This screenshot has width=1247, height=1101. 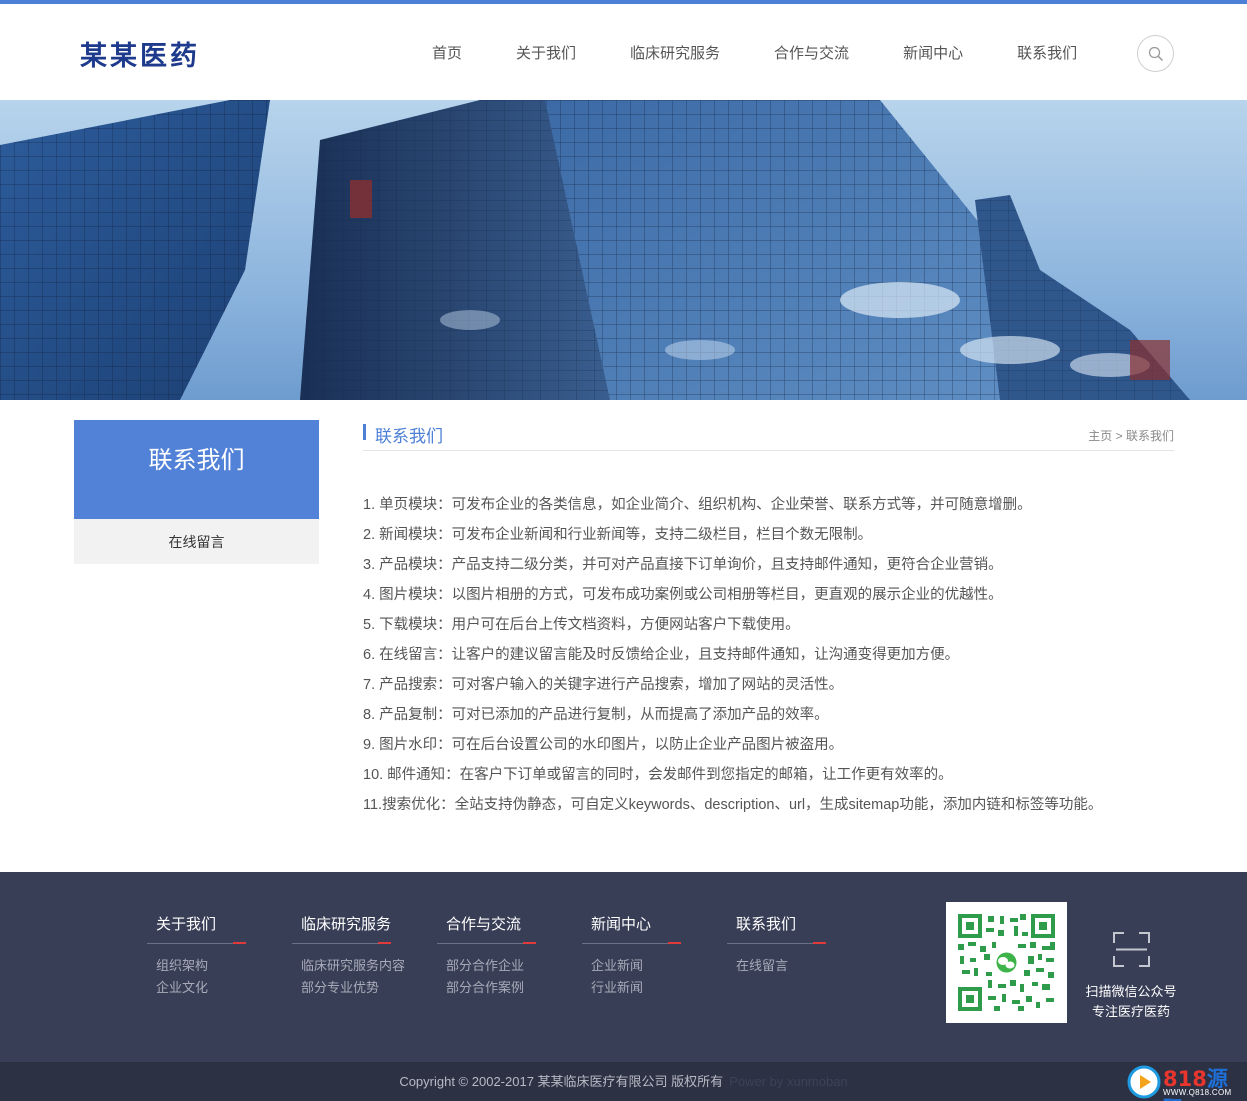 What do you see at coordinates (1131, 949) in the screenshot?
I see `scan-icon` at bounding box center [1131, 949].